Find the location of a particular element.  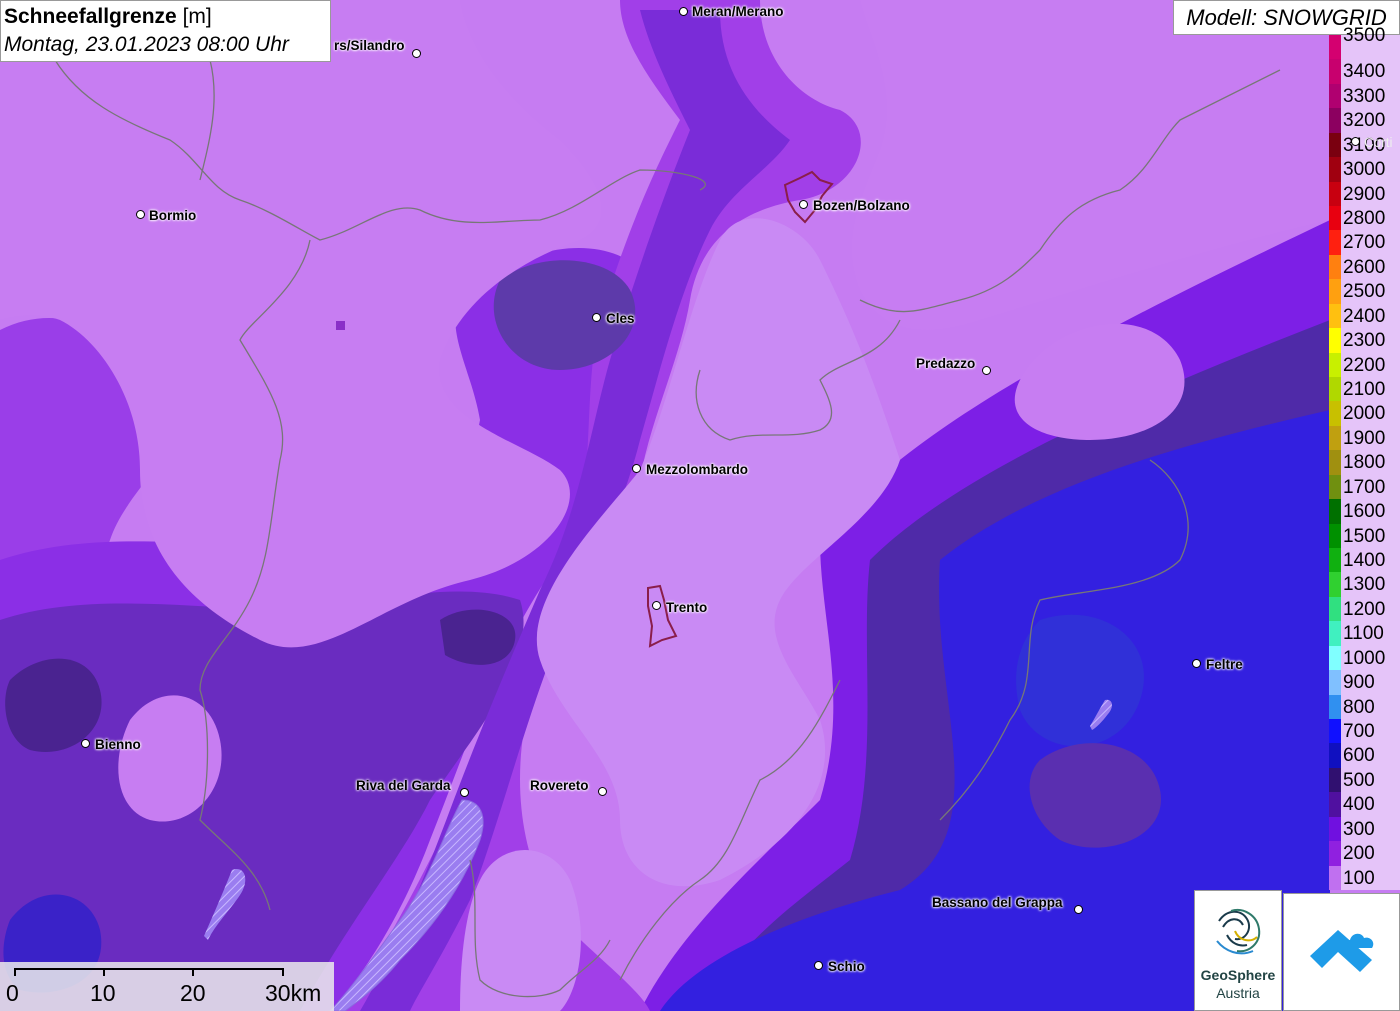

map-datetime: Montag, 23.01.2023 08:00 Uhr is located at coordinates (146, 44).